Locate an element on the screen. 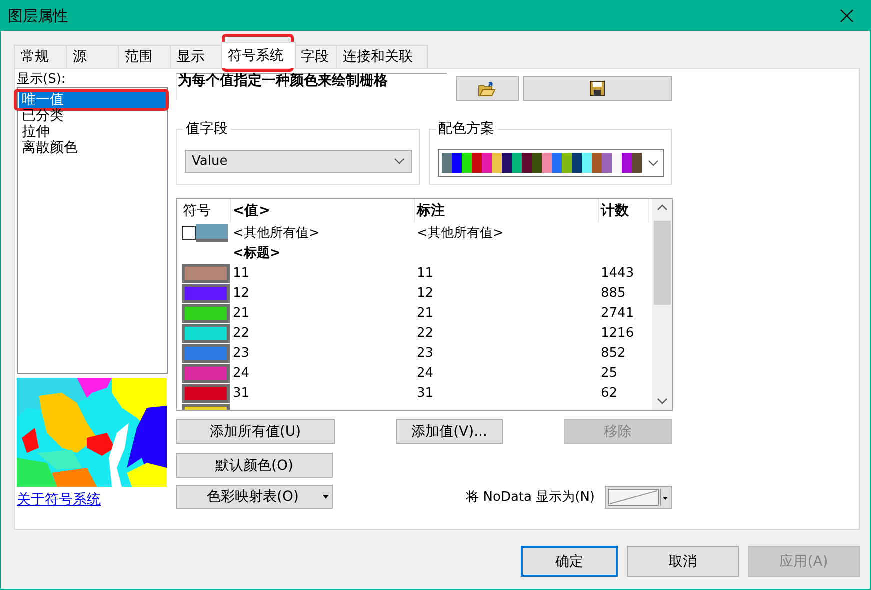 The width and height of the screenshot is (871, 590). colormap-button: 色彩映射表(O) is located at coordinates (254, 497).